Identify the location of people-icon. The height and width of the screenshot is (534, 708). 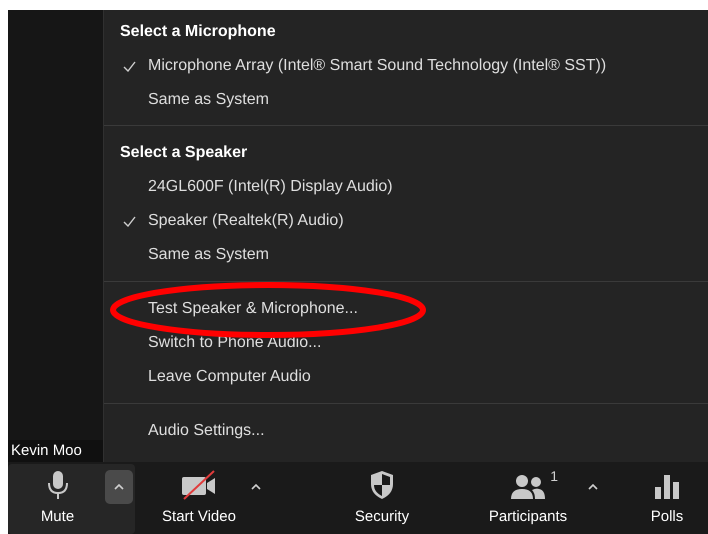
(528, 487).